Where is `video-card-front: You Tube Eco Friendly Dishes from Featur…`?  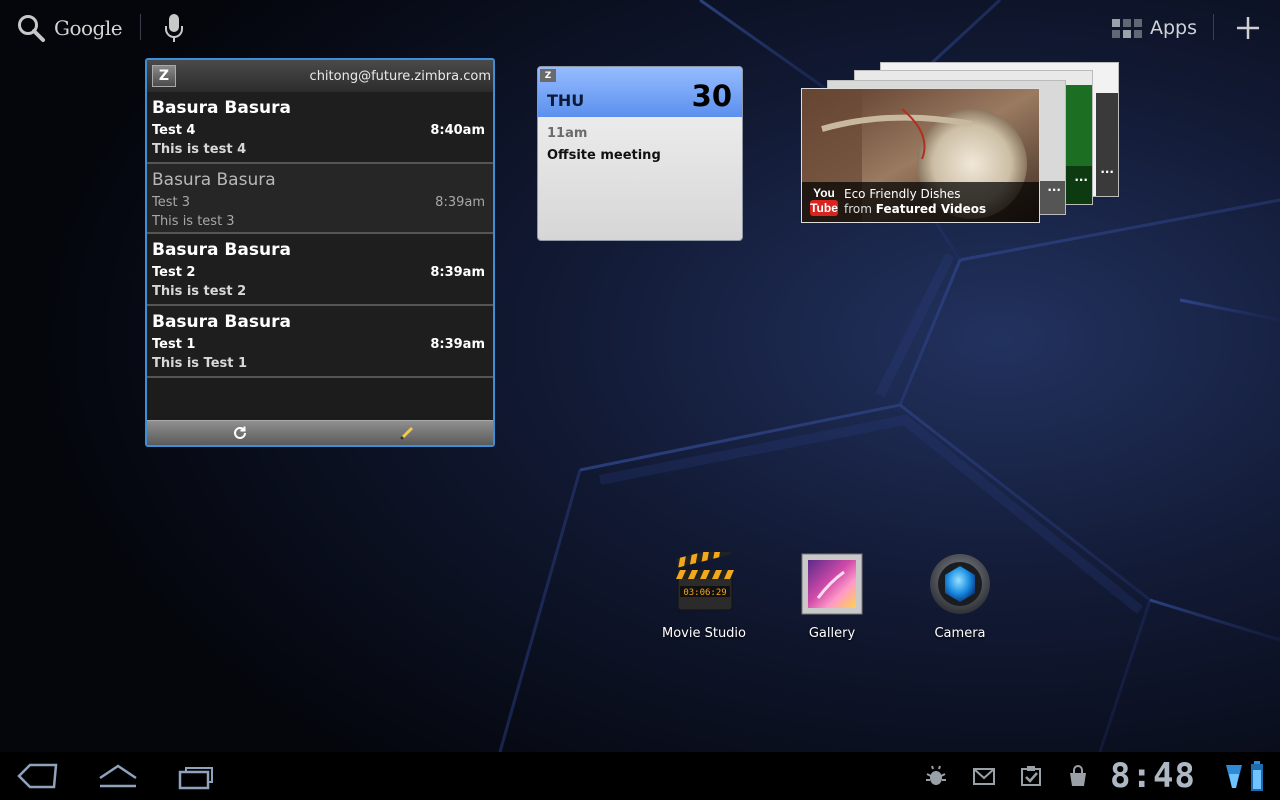
video-card-front: You Tube Eco Friendly Dishes from Featur… is located at coordinates (920, 155).